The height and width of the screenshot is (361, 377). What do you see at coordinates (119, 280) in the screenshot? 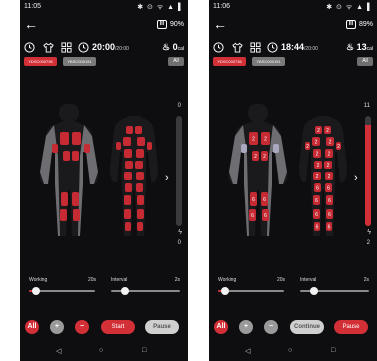
I see `interval-label: Interval` at bounding box center [119, 280].